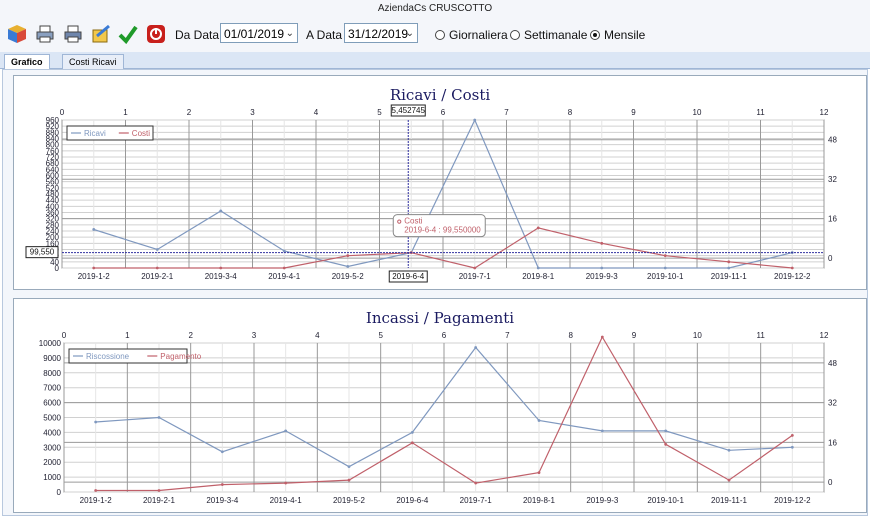 The width and height of the screenshot is (870, 518). What do you see at coordinates (284, 276) in the screenshot?
I see `x-category-label: 2019-4-1` at bounding box center [284, 276].